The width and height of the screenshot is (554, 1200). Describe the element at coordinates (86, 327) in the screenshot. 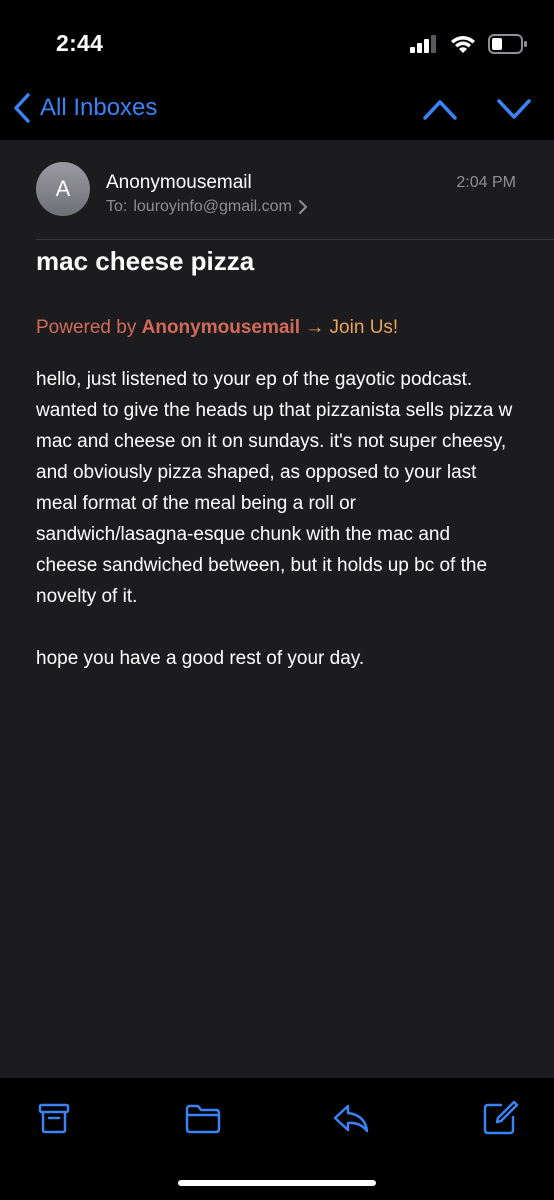

I see `powered-prefix: Powered by` at that location.